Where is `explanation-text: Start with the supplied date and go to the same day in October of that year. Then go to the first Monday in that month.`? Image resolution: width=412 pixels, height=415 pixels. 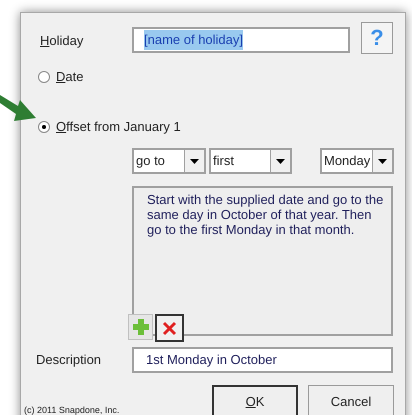
explanation-text: Start with the supplied date and go to the same day in October of that year. Then go to the first Monday in that month. is located at coordinates (265, 214).